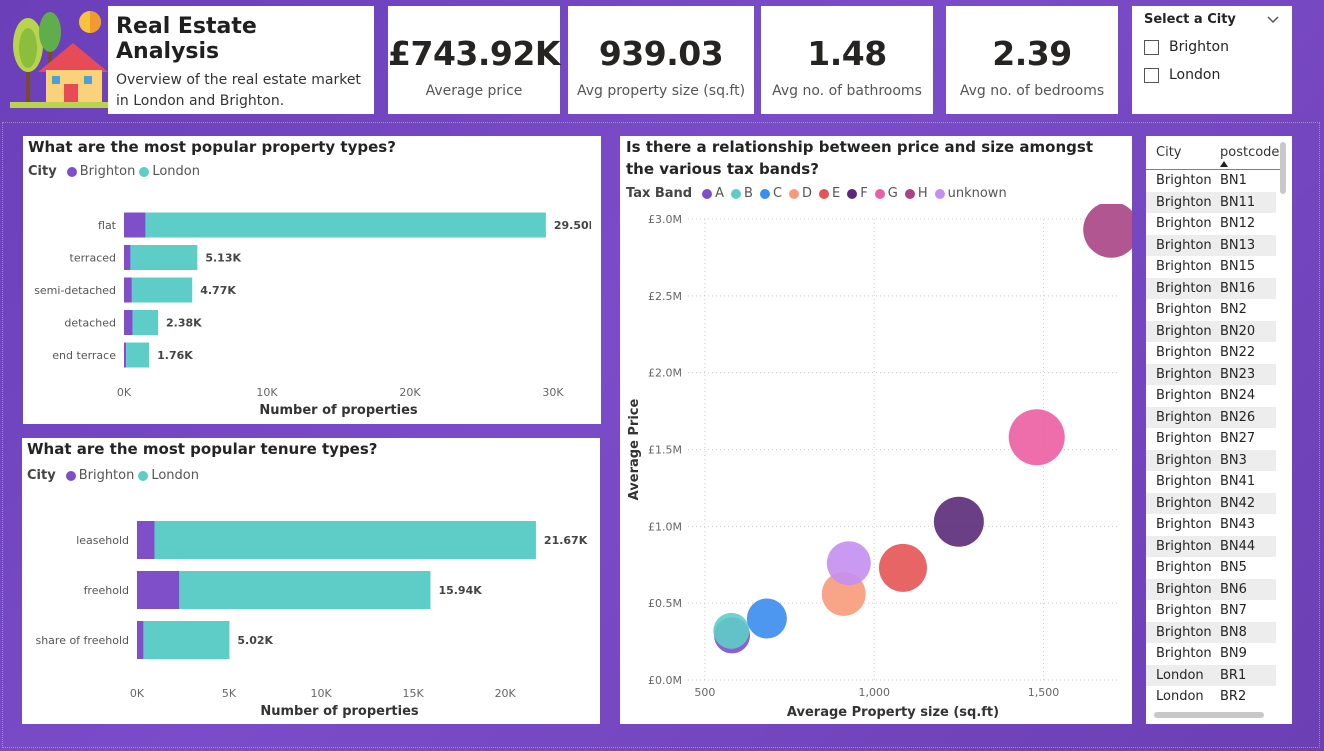  Describe the element at coordinates (1211, 224) in the screenshot. I see `table-row: Brighton BN12` at that location.